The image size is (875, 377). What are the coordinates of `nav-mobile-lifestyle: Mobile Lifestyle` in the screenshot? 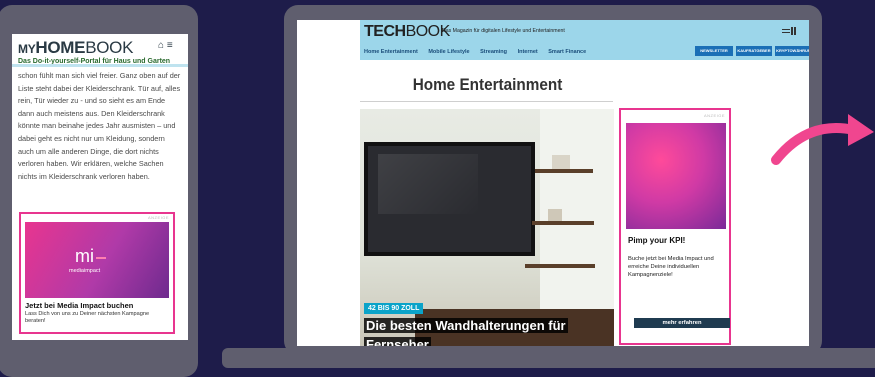 It's located at (448, 52).